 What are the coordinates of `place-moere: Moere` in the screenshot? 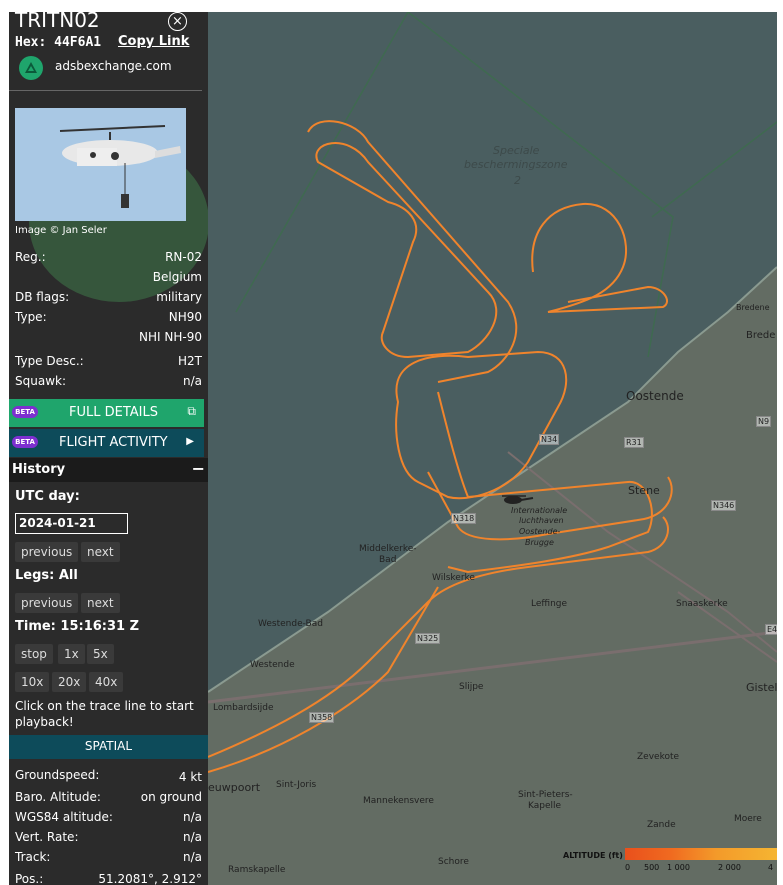 It's located at (748, 819).